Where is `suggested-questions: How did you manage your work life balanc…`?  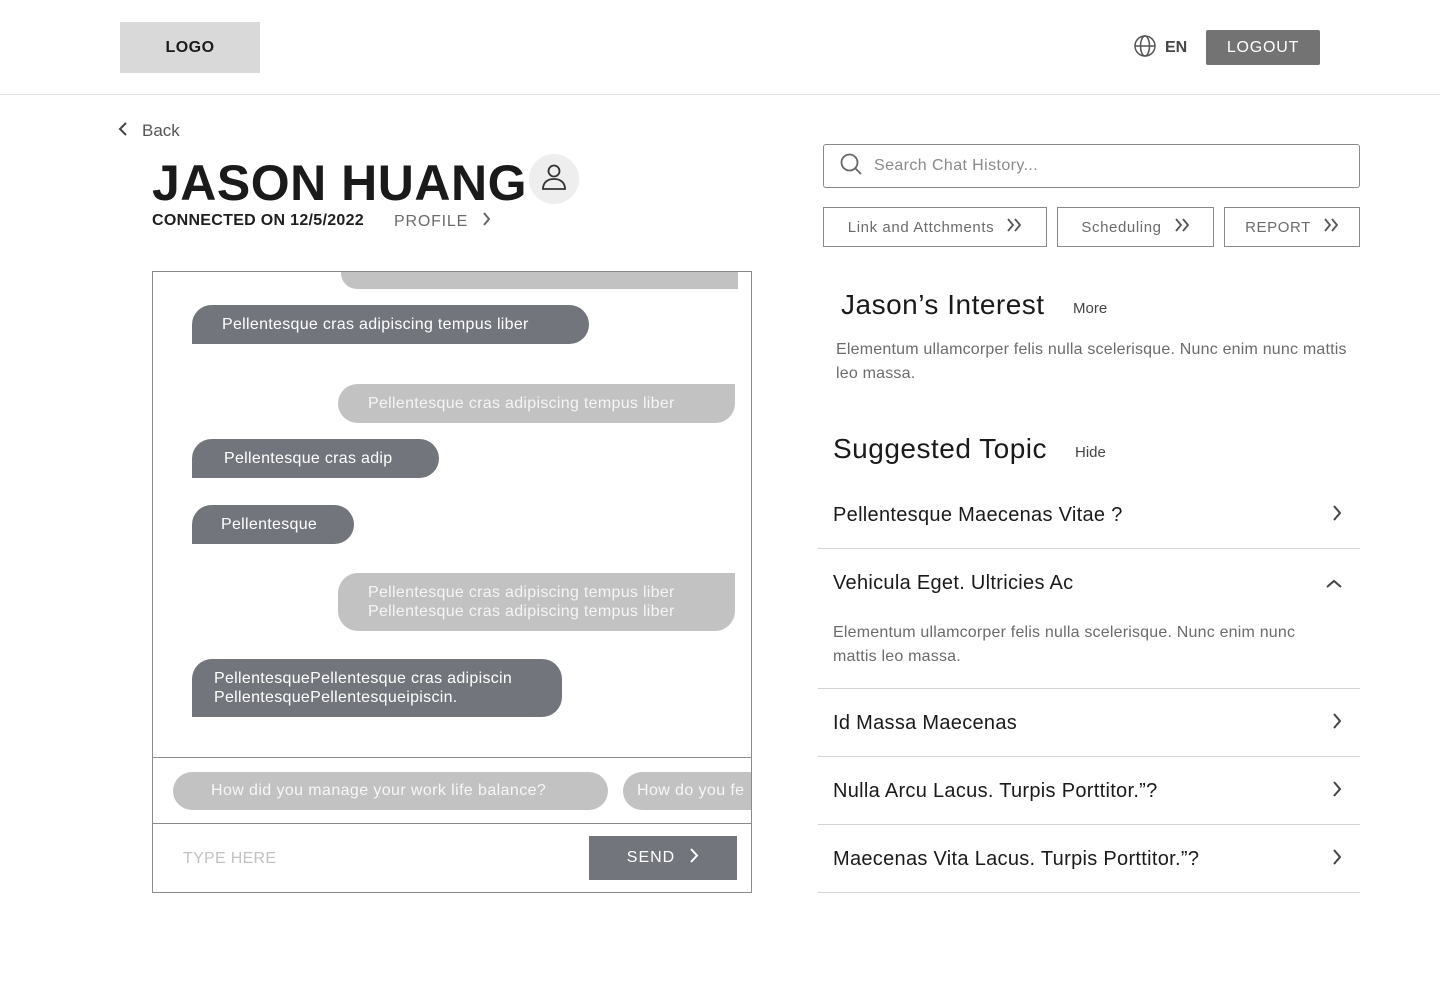
suggested-questions: How did you manage your work life balanc… is located at coordinates (452, 790).